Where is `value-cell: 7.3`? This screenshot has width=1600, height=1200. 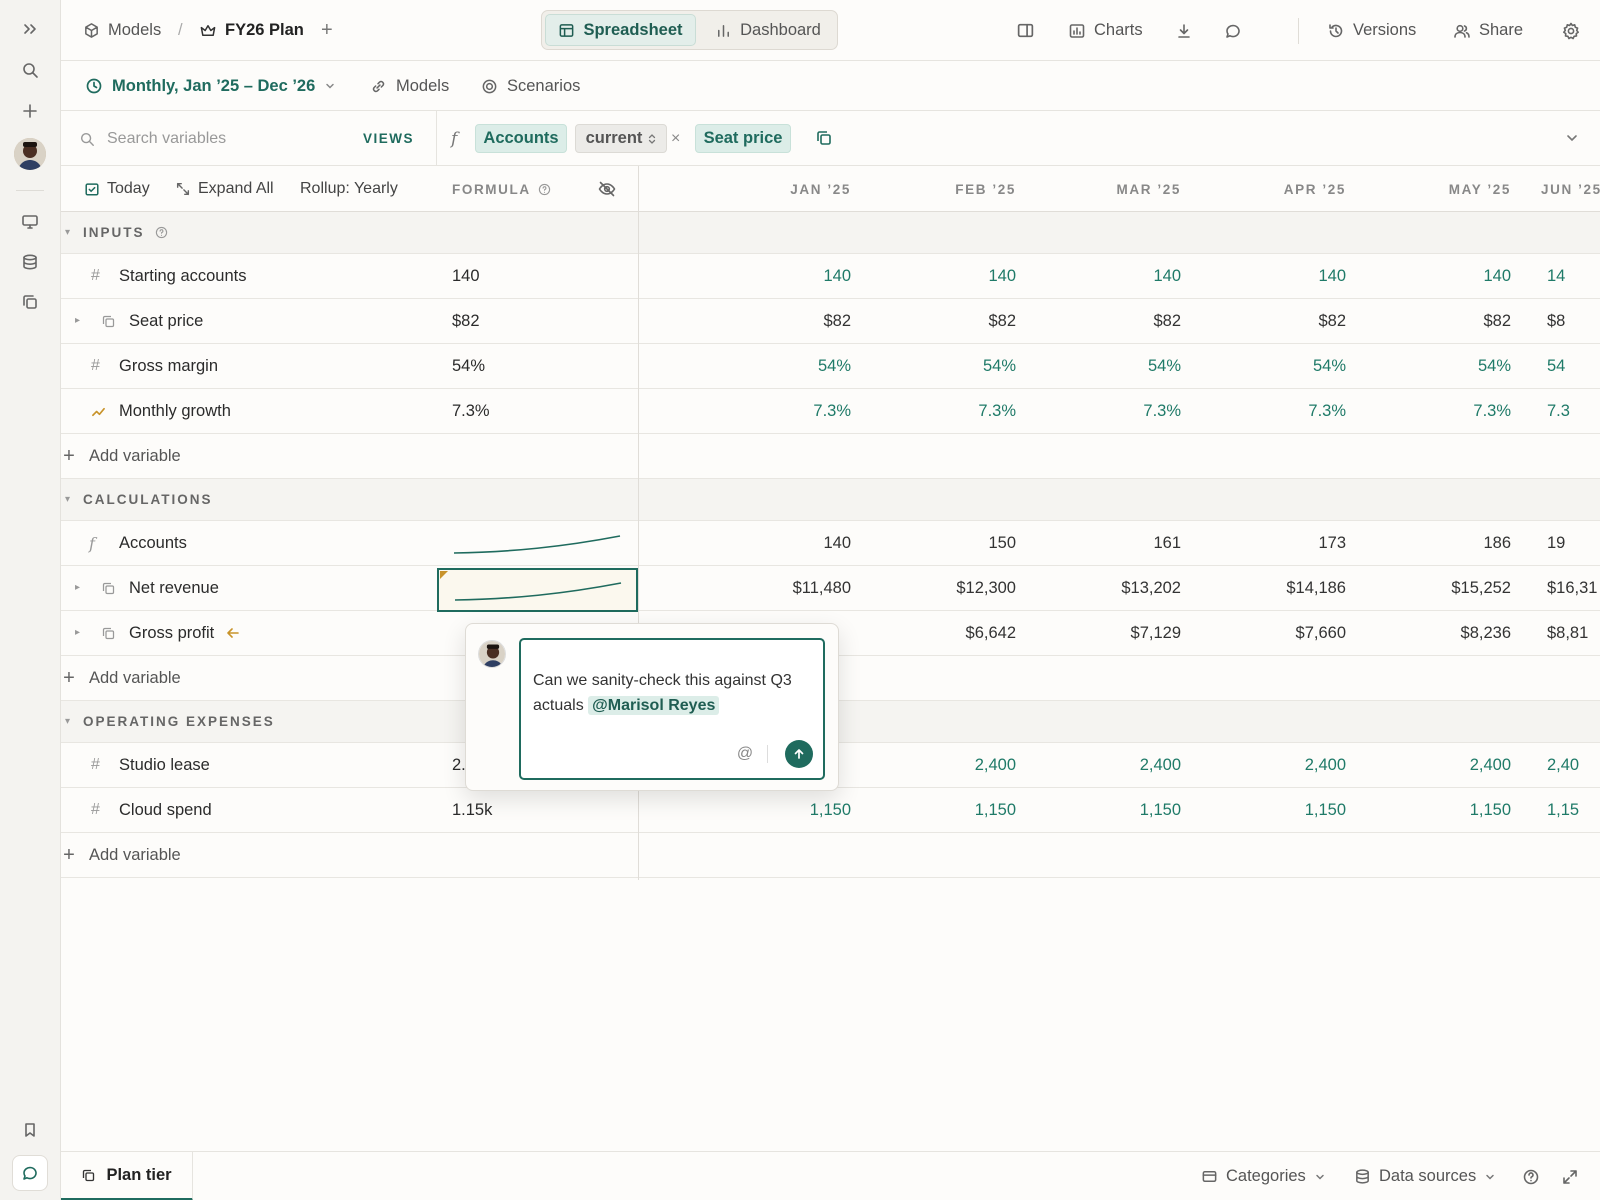 value-cell: 7.3 is located at coordinates (1573, 411).